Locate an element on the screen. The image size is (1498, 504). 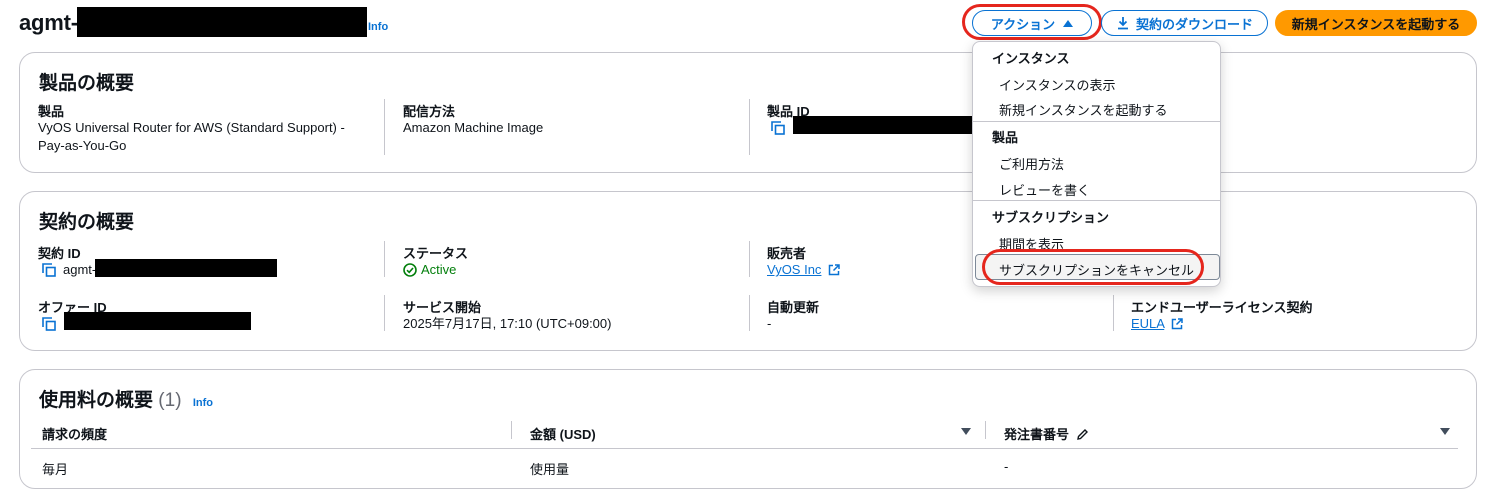
service-start-label: サービス開始 is located at coordinates (442, 307).